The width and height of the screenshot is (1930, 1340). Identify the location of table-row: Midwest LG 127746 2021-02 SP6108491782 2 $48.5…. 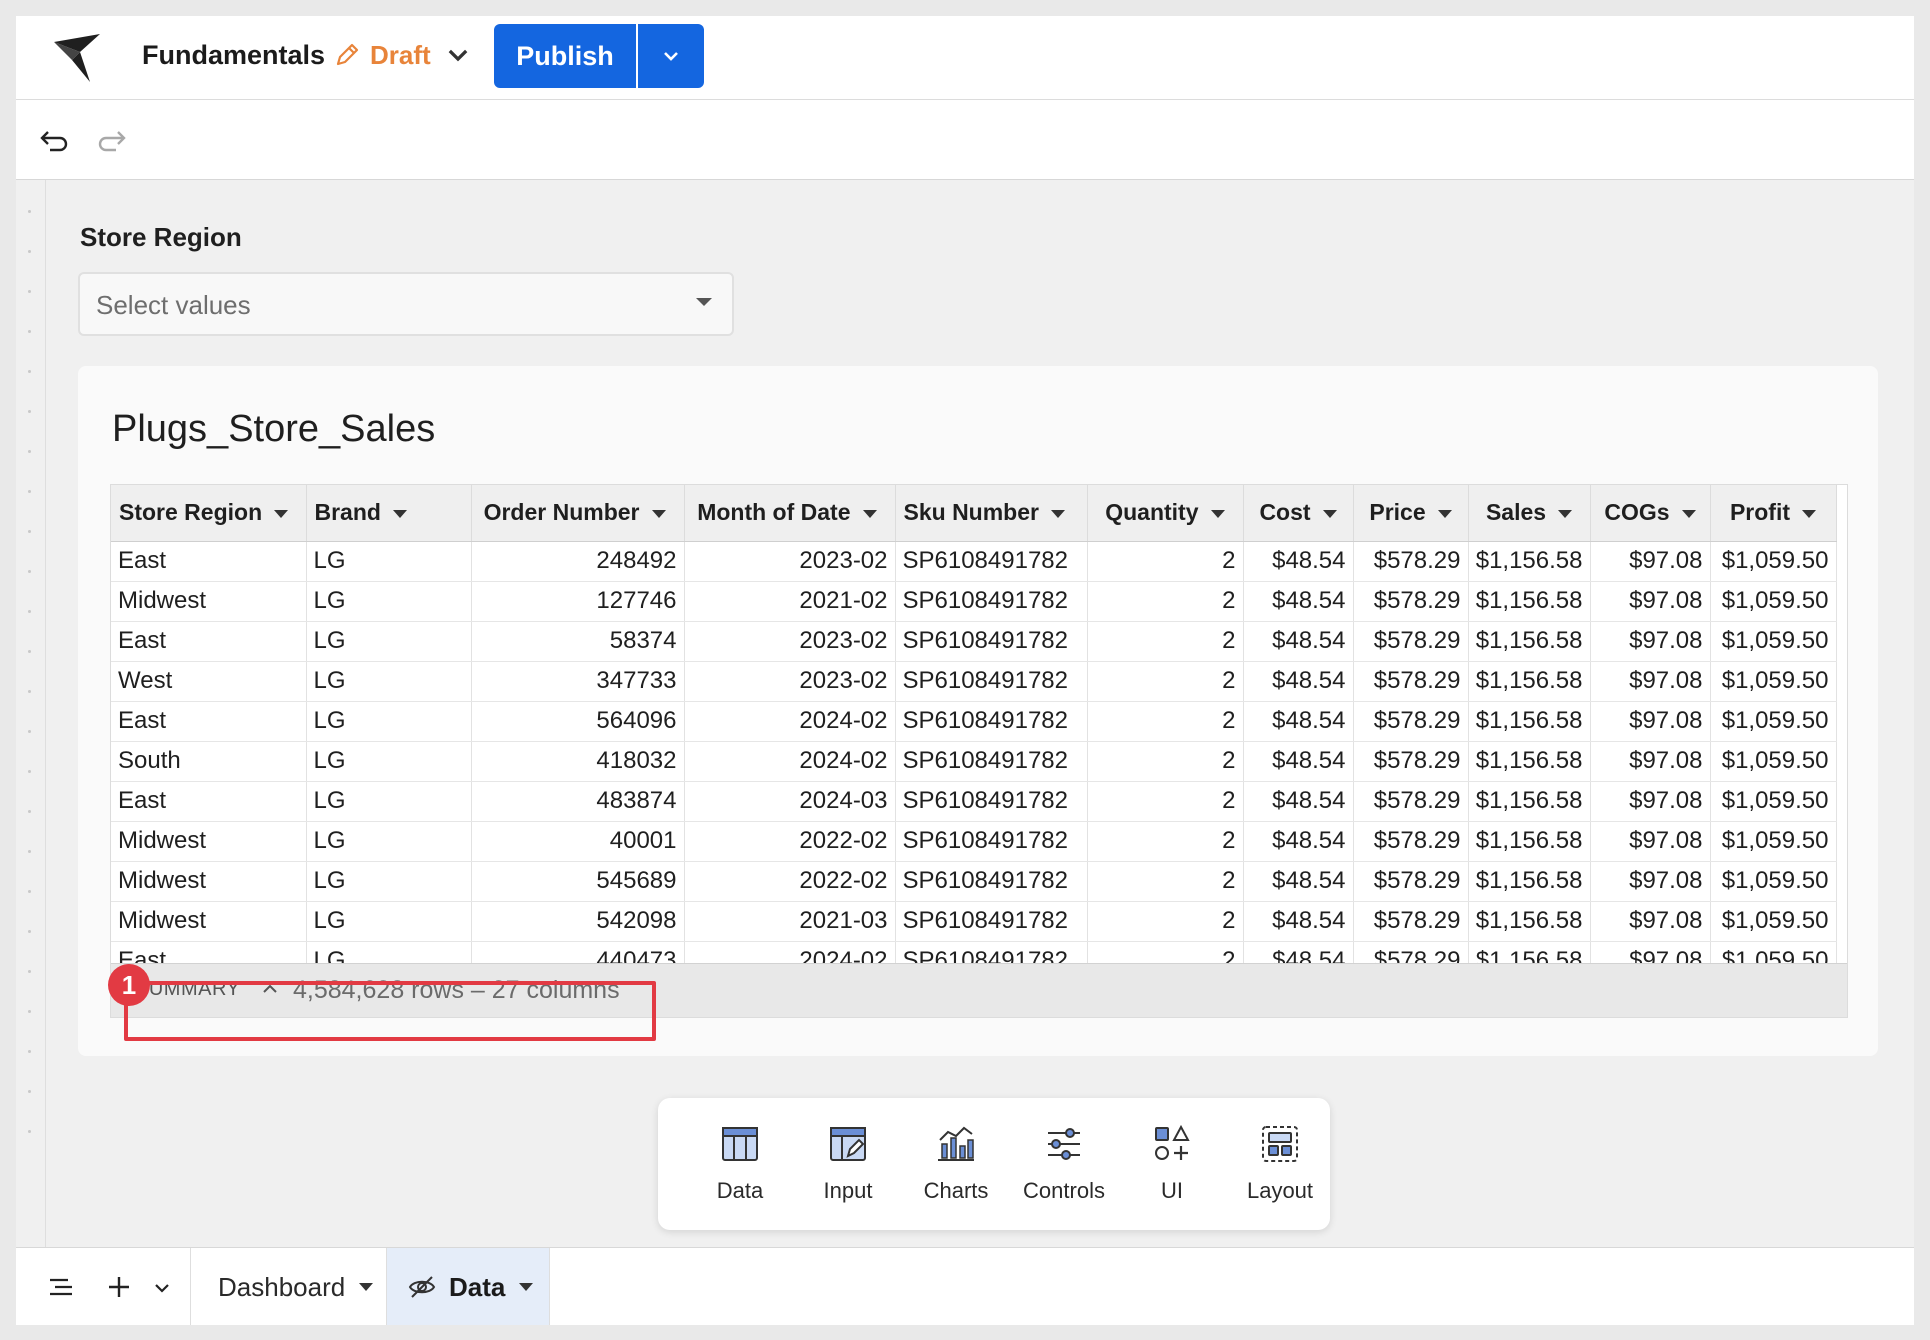
(974, 601).